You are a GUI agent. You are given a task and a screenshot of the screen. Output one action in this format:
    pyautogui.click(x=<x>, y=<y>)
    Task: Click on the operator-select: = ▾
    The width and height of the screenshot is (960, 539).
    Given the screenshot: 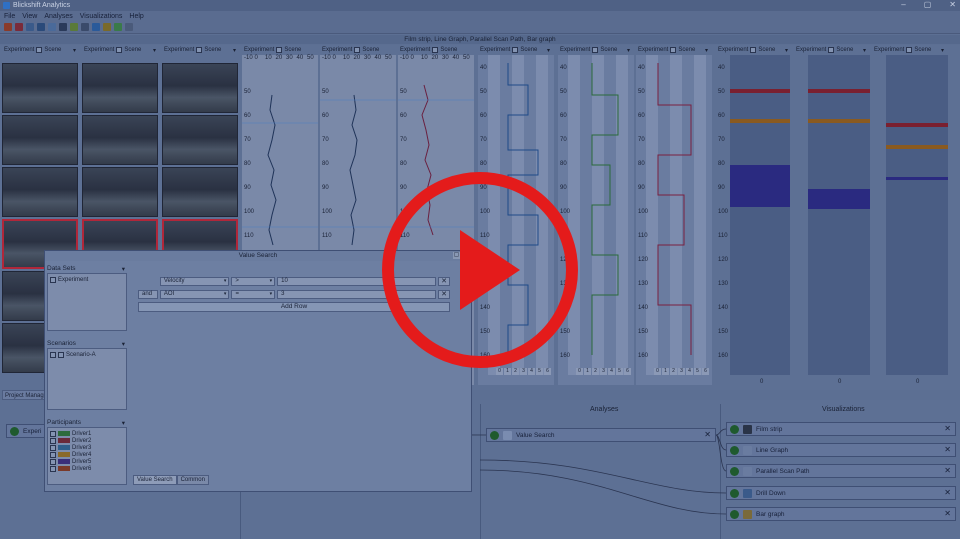 What is the action you would take?
    pyautogui.click(x=253, y=294)
    